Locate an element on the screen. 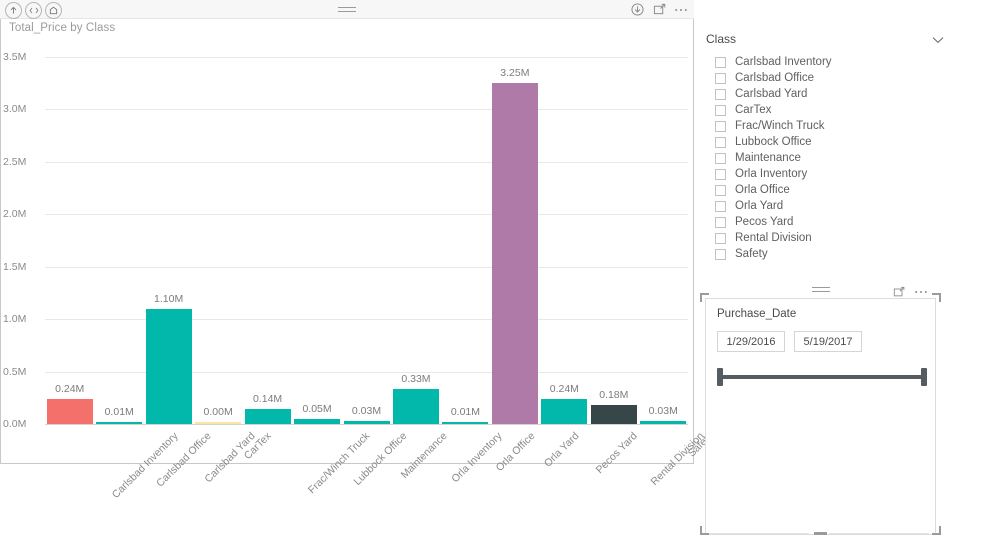 The width and height of the screenshot is (999, 552). class-slicer-item: Safety is located at coordinates (832, 254).